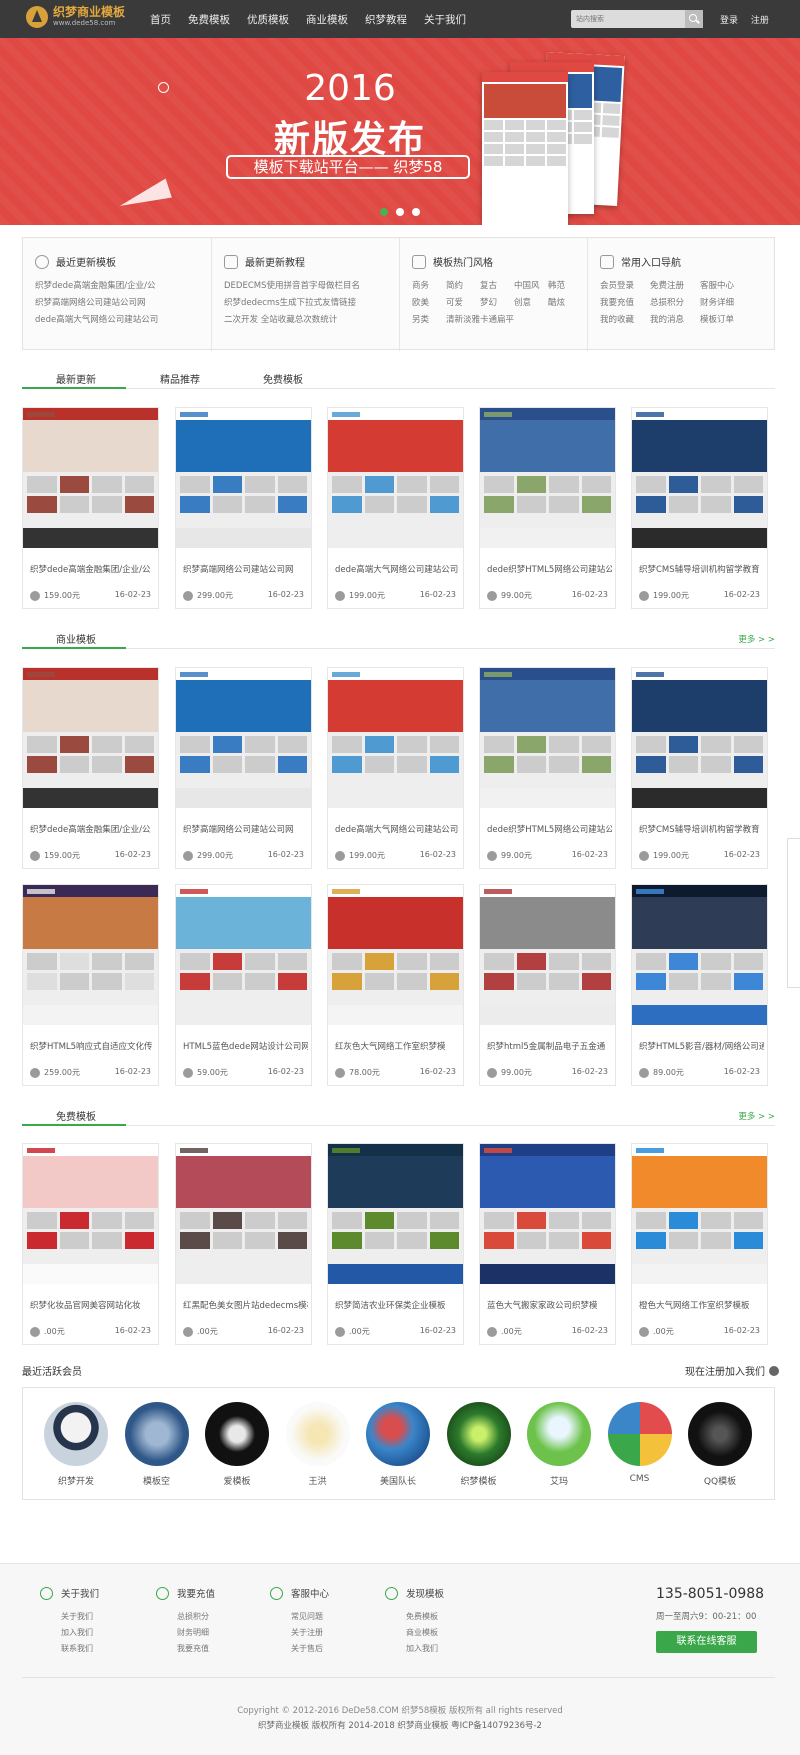 The height and width of the screenshot is (1755, 800). Describe the element at coordinates (268, 19) in the screenshot. I see `nav-quality-templates: 优质模板` at that location.